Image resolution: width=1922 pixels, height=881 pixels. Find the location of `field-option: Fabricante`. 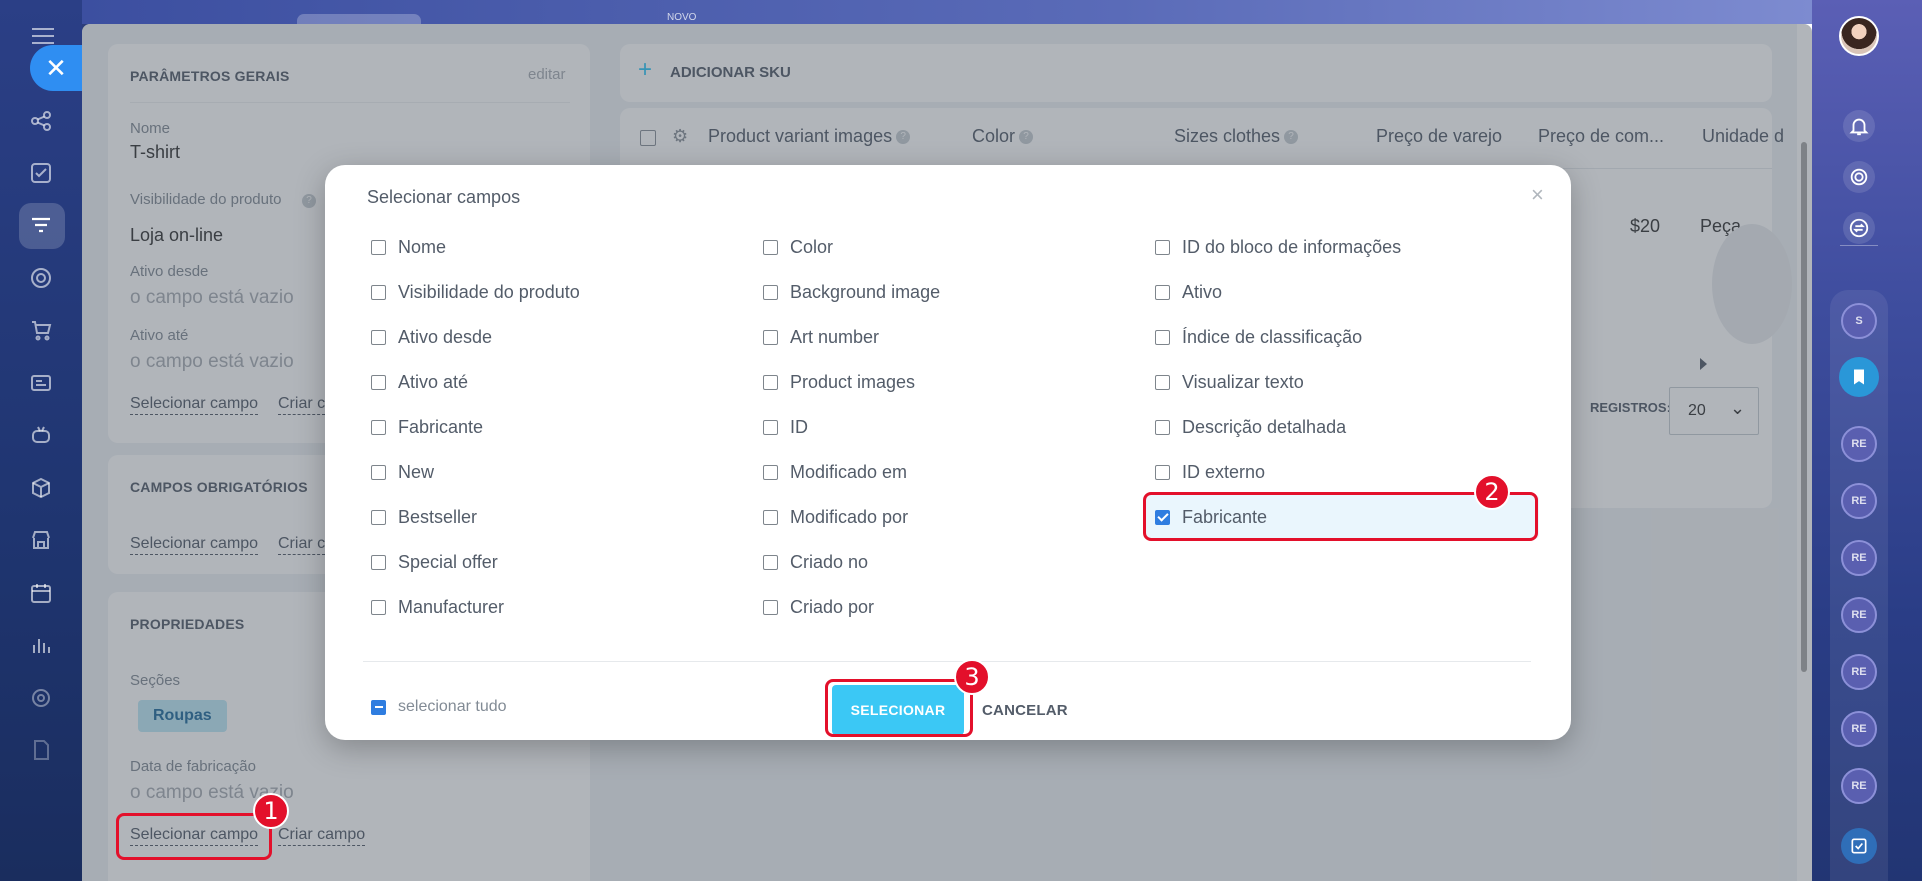

field-option: Fabricante is located at coordinates (427, 427).